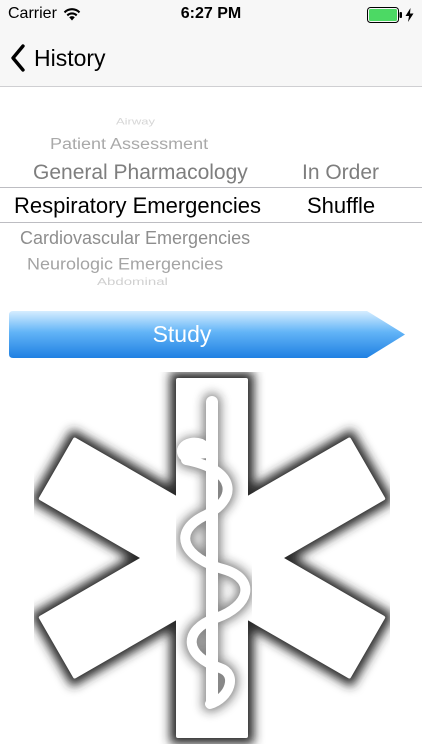 This screenshot has height=750, width=422. I want to click on picker-topic-item: Patient Assessment, so click(129, 143).